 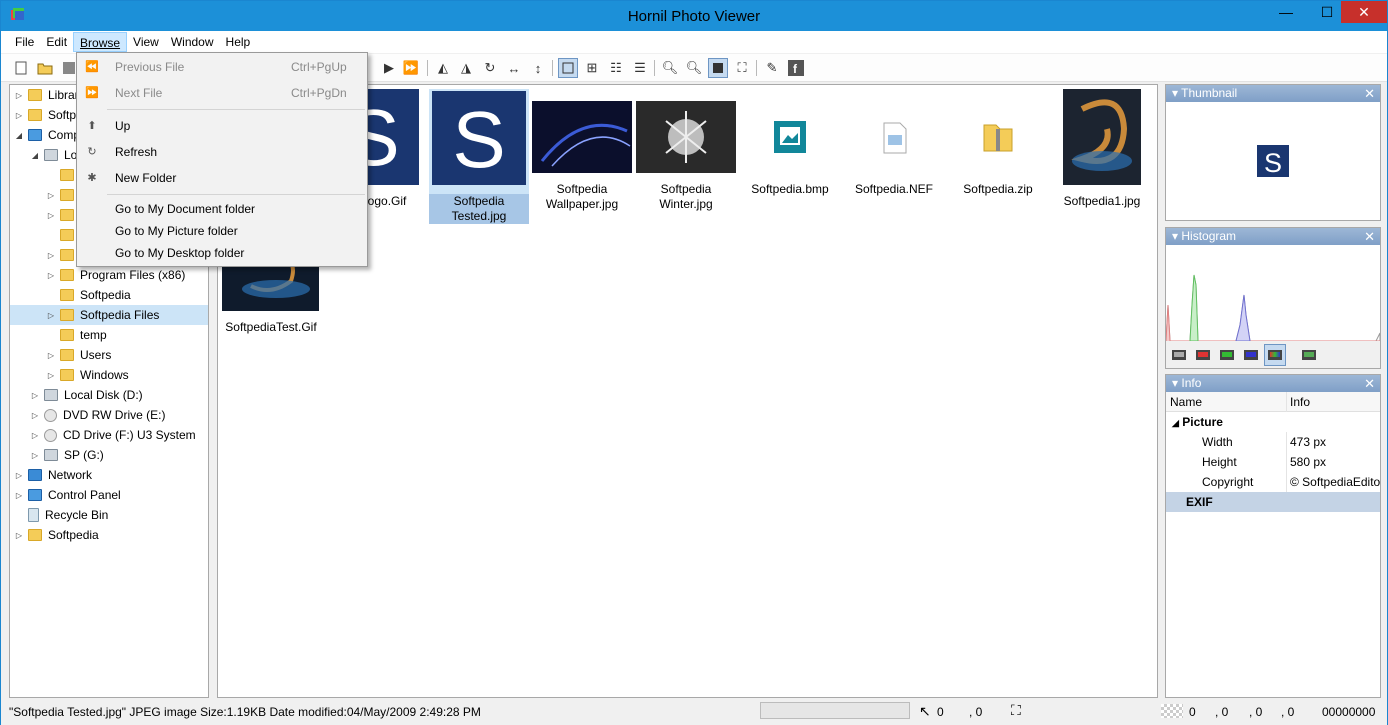 What do you see at coordinates (109, 395) in the screenshot?
I see `tree-item: ▷ Local Disk (D:)` at bounding box center [109, 395].